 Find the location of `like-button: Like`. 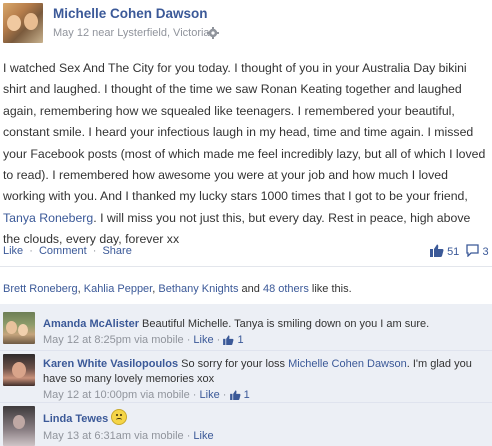

like-button: Like is located at coordinates (13, 251).